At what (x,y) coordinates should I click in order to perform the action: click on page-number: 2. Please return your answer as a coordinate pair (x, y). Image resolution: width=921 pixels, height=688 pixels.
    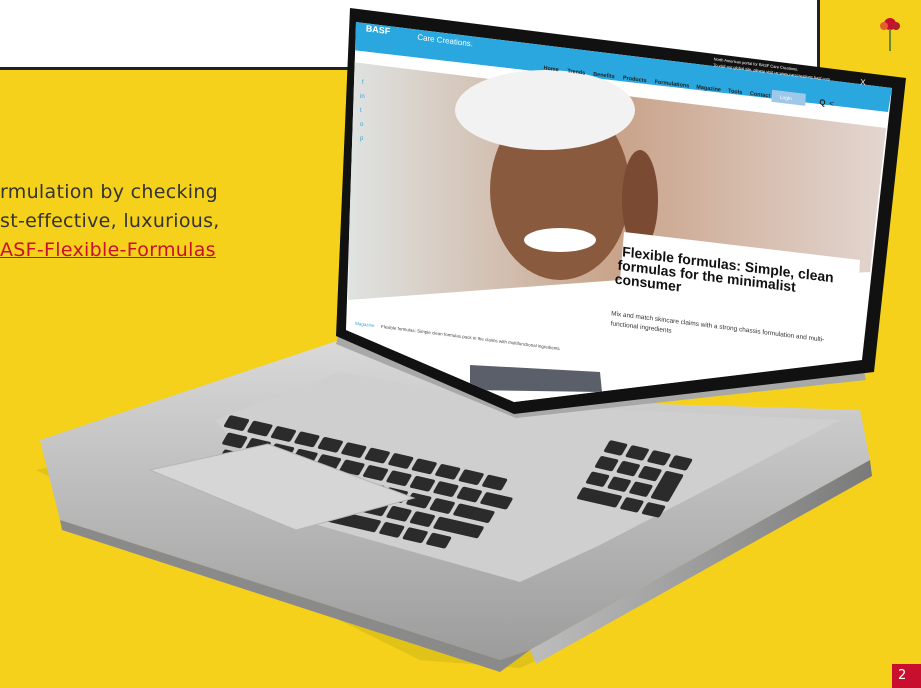
    Looking at the image, I should click on (906, 676).